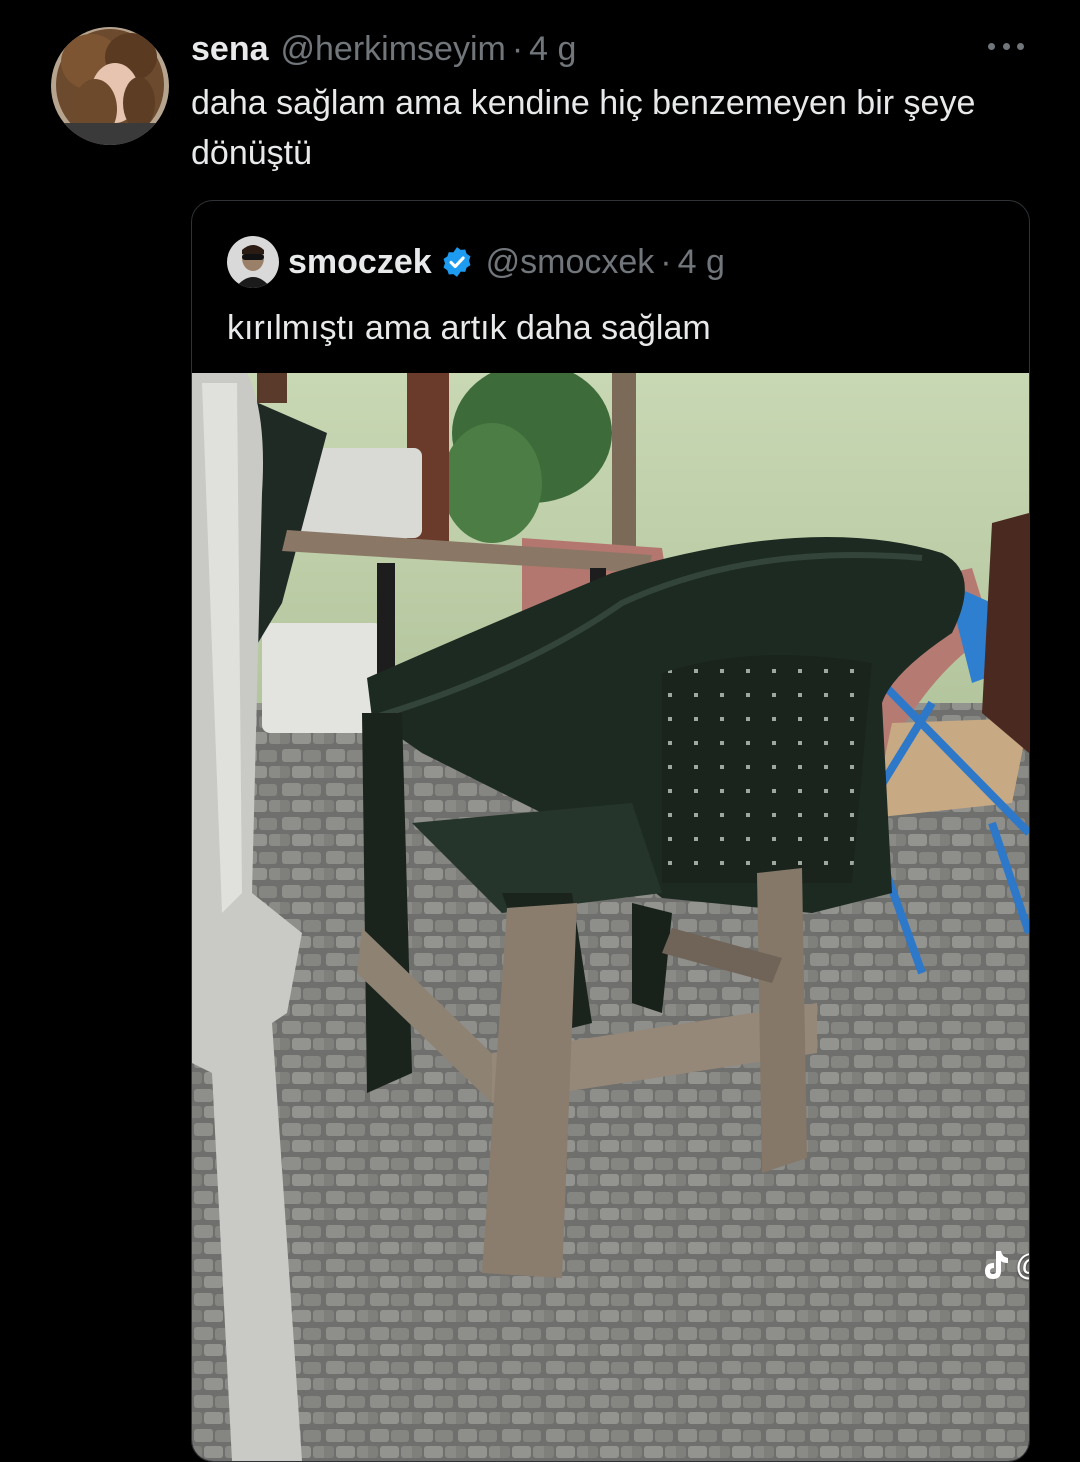 The width and height of the screenshot is (1080, 1462). Describe the element at coordinates (393, 49) in the screenshot. I see `author-handle: @herkimseyim` at that location.